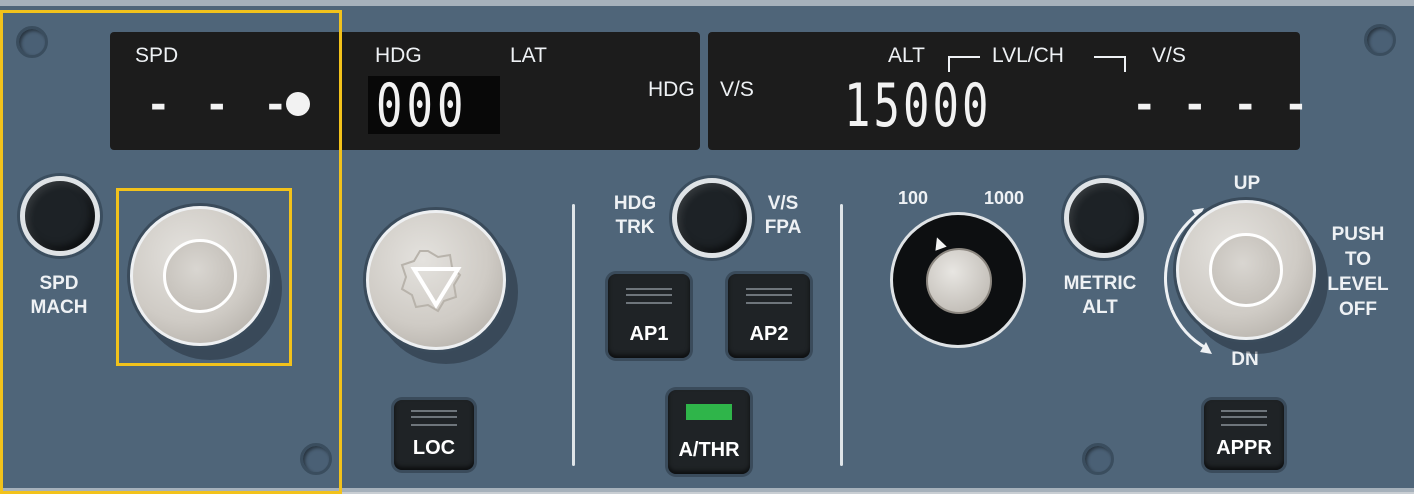 The height and width of the screenshot is (494, 1414). I want to click on alt-increment-100-label: 100, so click(913, 198).